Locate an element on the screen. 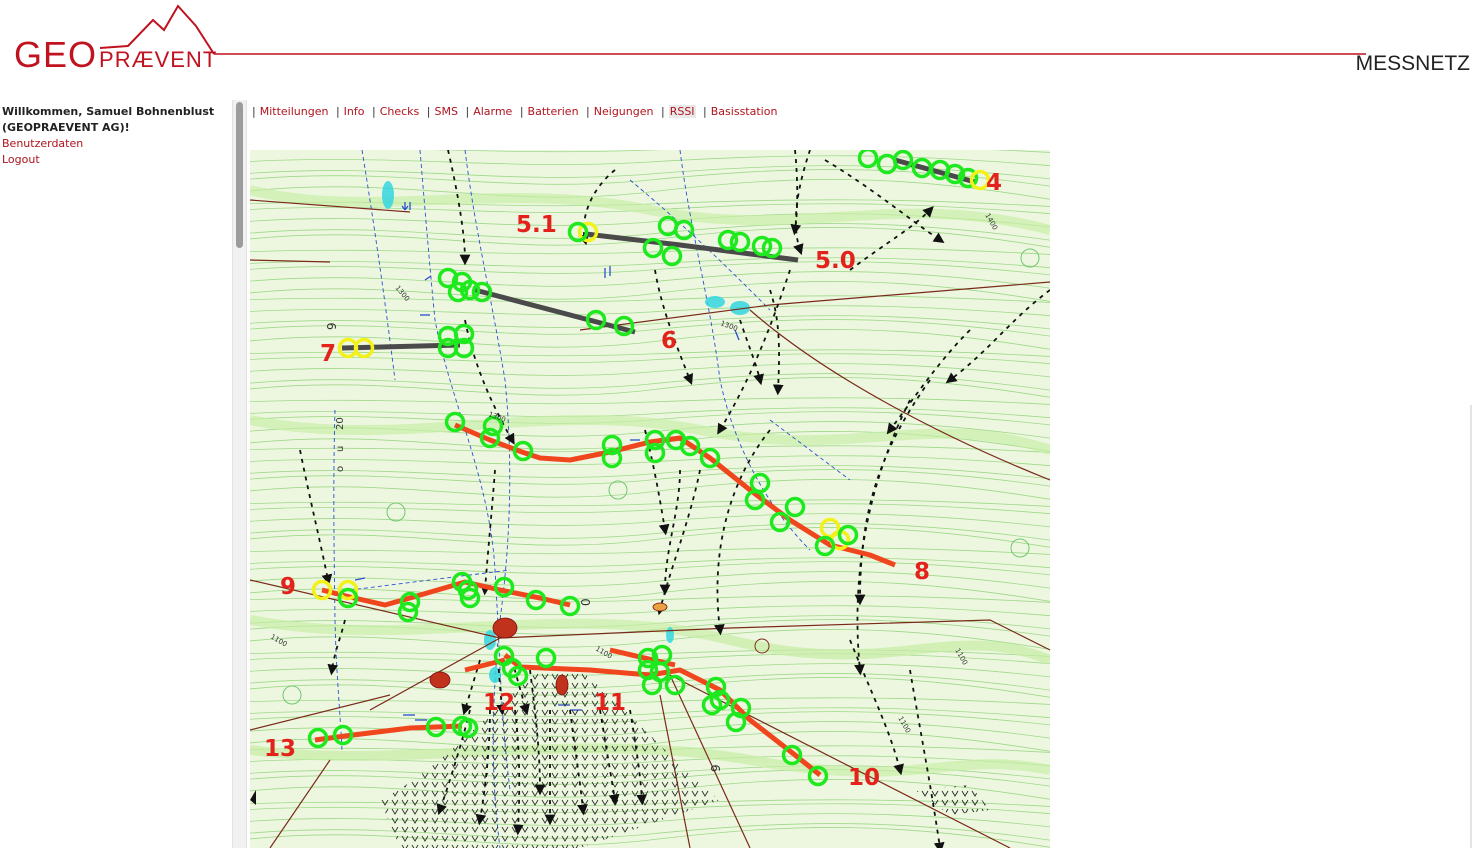  line-label-4: 4 is located at coordinates (994, 183).